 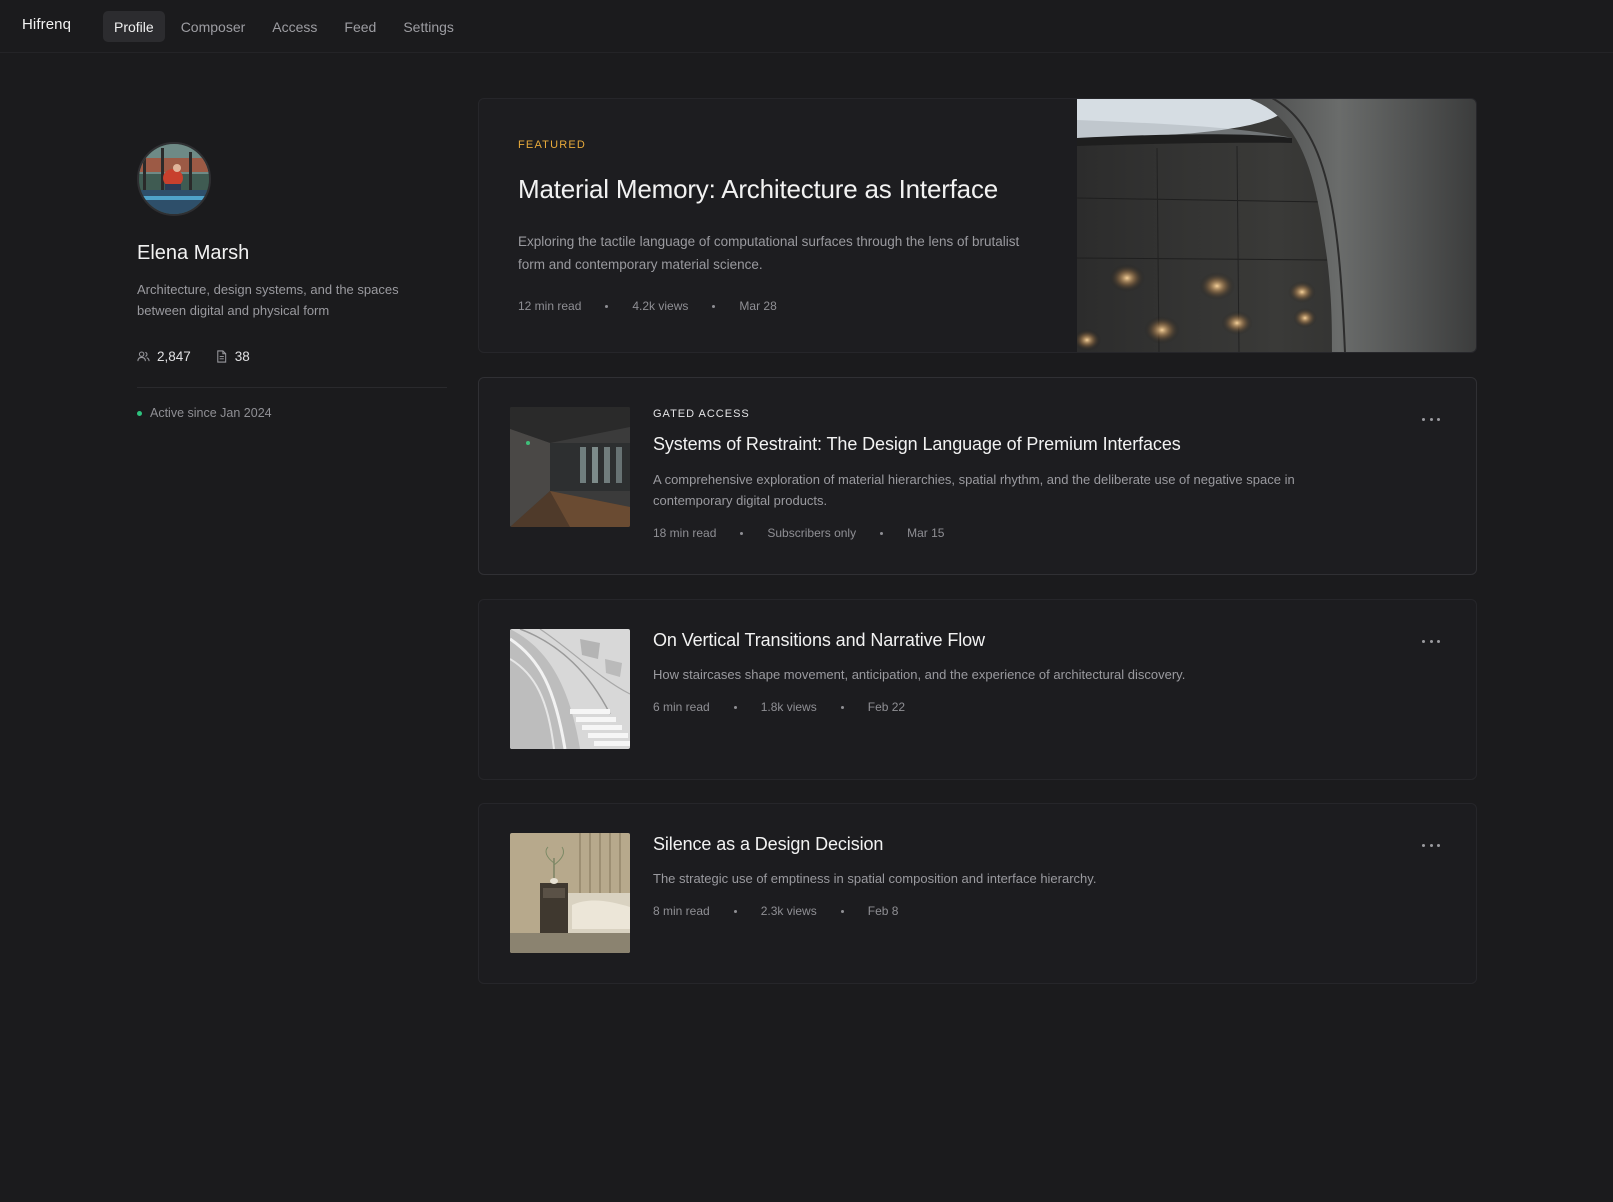 What do you see at coordinates (211, 413) in the screenshot?
I see `active-since-text: Active since Jan 2024` at bounding box center [211, 413].